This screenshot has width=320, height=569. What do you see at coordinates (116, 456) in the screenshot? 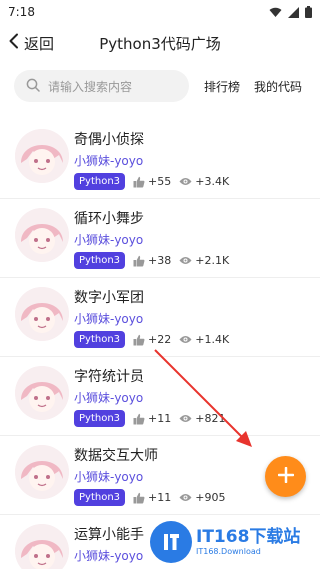
I see `item-title: 数据交互大师` at bounding box center [116, 456].